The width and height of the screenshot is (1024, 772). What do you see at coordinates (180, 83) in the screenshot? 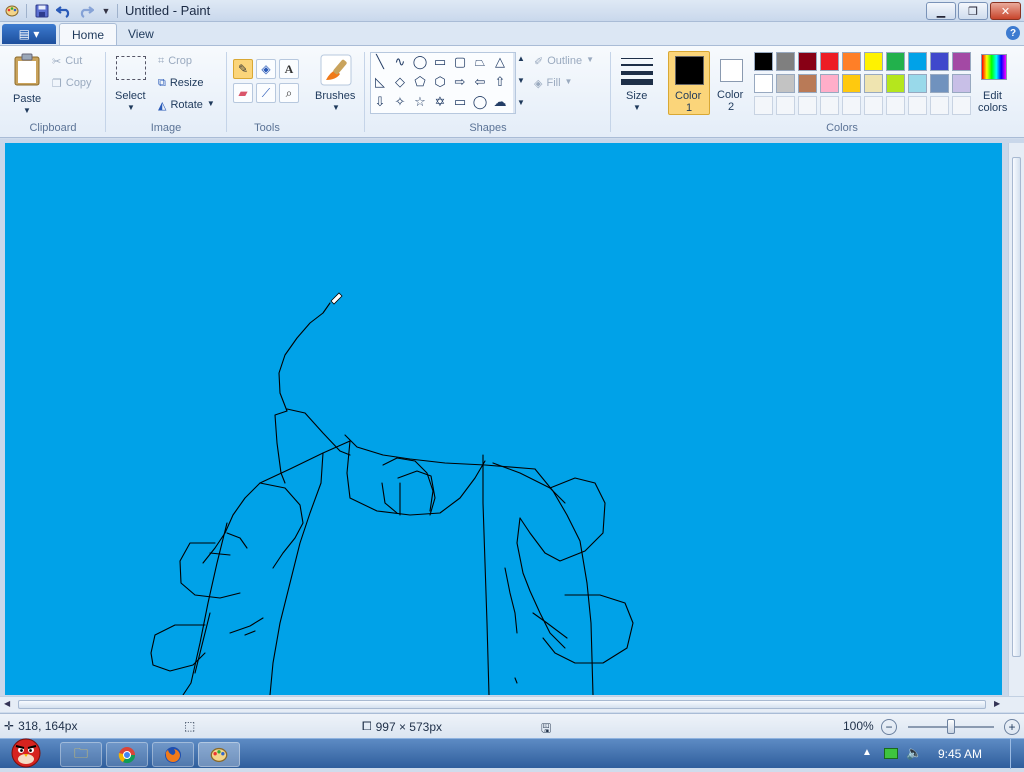
I see `resize-button: ⧉ Resize` at bounding box center [180, 83].